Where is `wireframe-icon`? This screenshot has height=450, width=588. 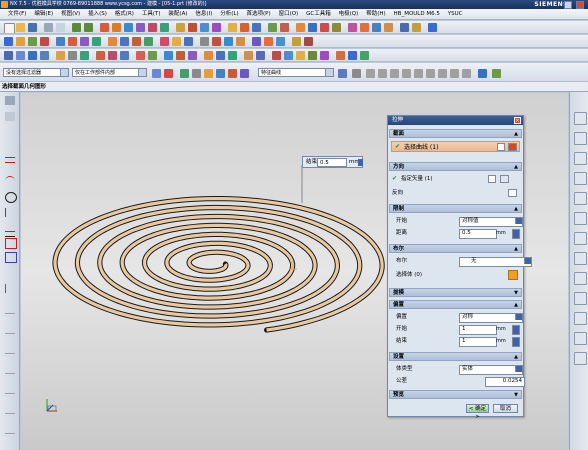
wireframe-icon is located at coordinates (72, 55).